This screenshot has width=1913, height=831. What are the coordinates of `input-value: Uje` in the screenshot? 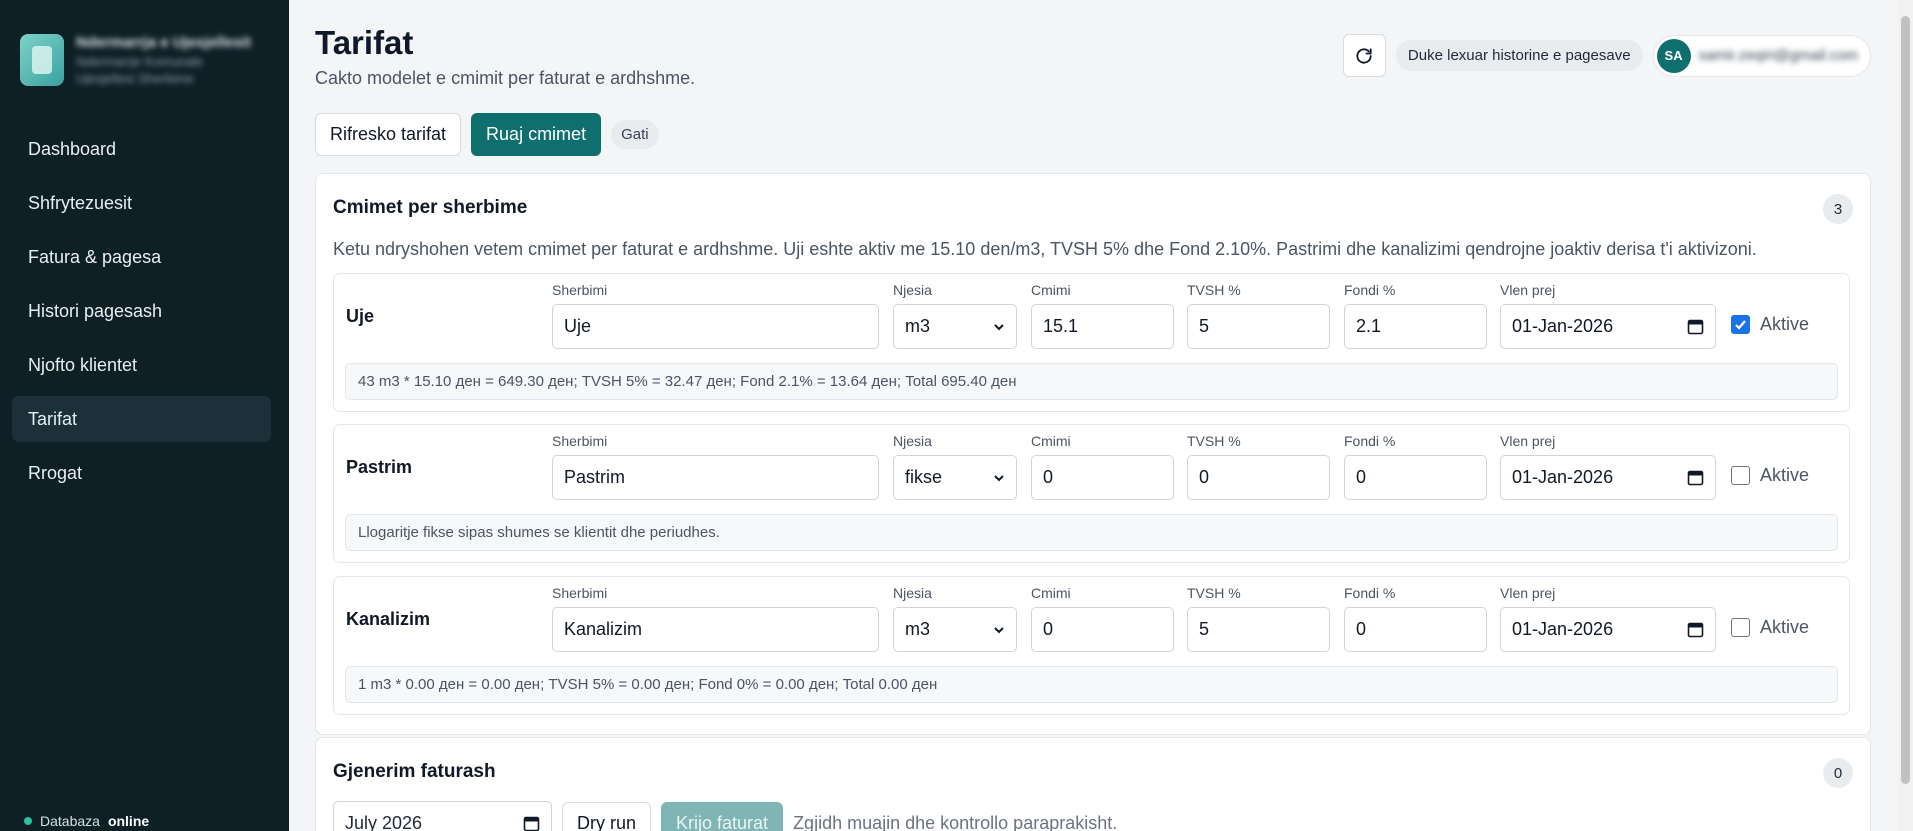 It's located at (578, 326).